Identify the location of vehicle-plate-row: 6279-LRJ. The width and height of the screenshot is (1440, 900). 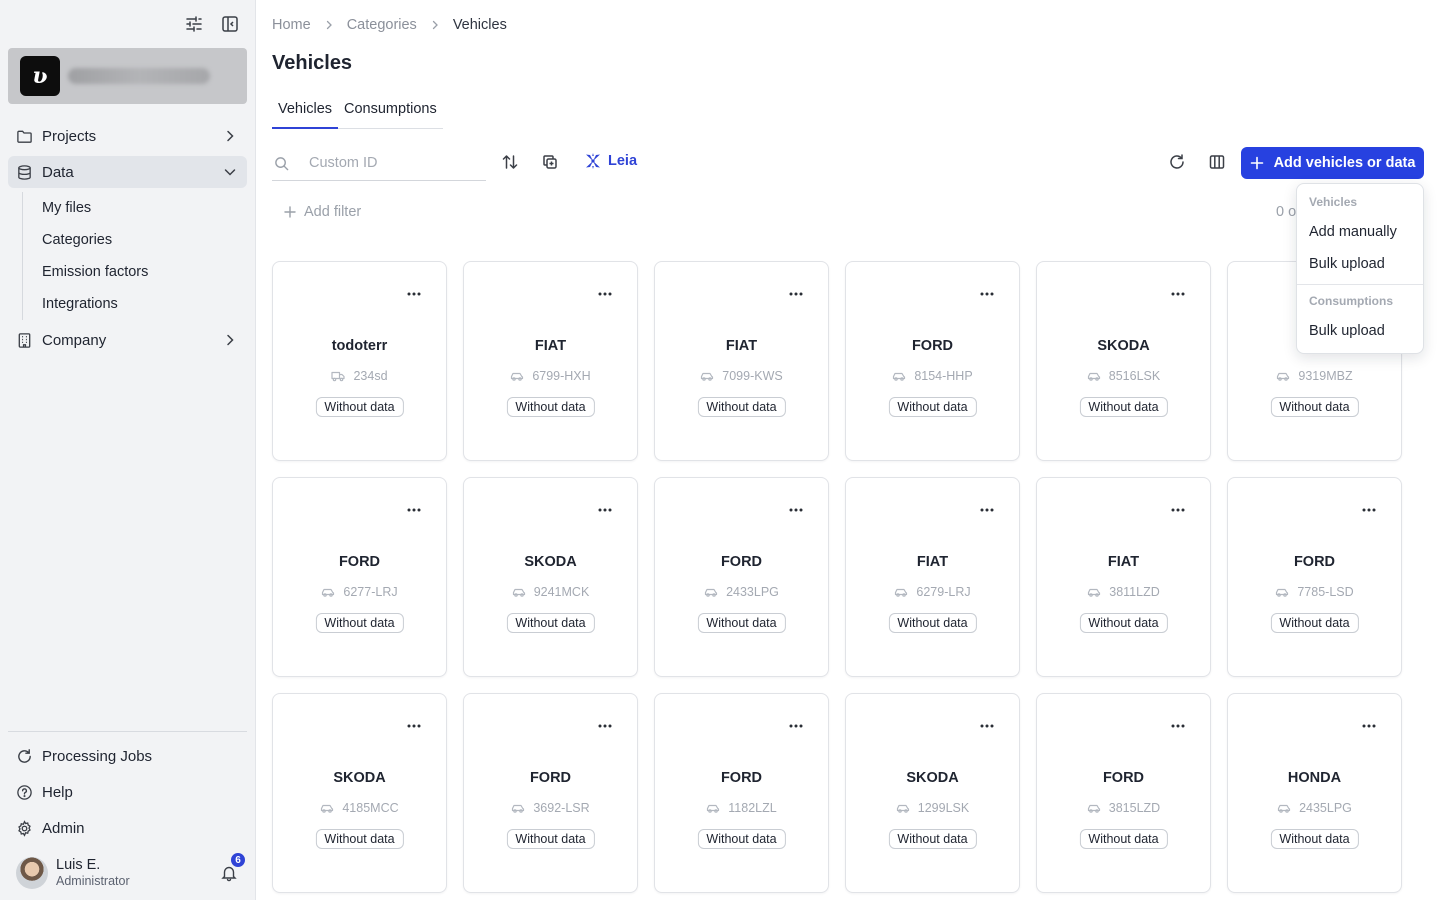
(932, 592).